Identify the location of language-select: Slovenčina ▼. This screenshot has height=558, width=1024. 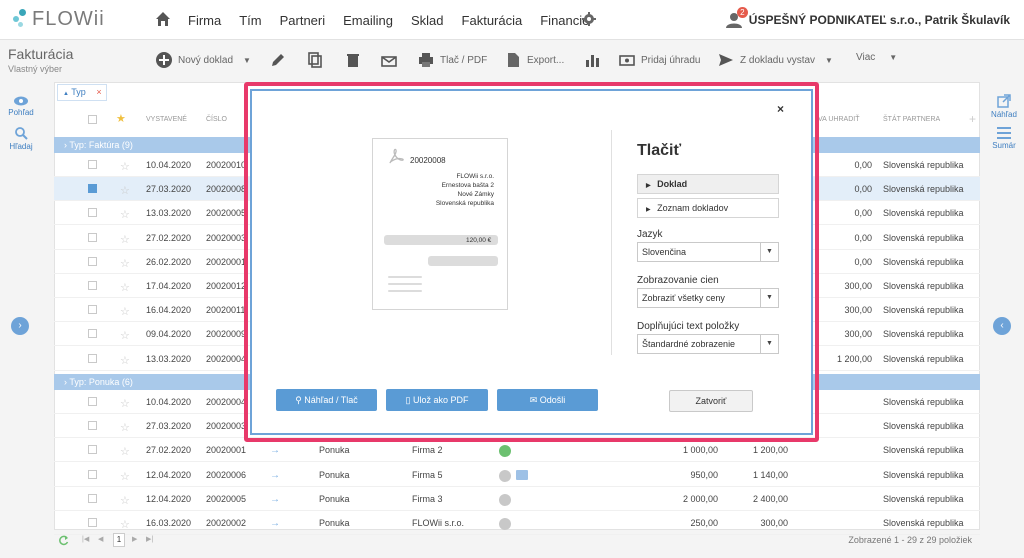
(708, 252).